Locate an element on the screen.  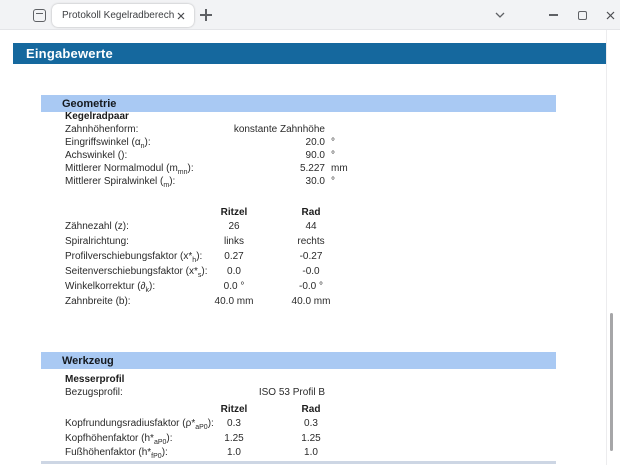
report-row: Bezugsprofil: ISO 53 Profil B is located at coordinates (216, 392).